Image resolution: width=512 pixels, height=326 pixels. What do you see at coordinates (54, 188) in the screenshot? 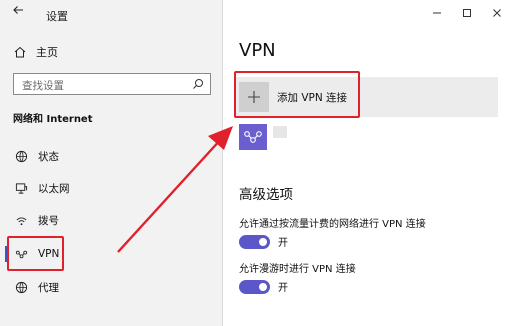
I see `sidebar-item-label: 以太网` at bounding box center [54, 188].